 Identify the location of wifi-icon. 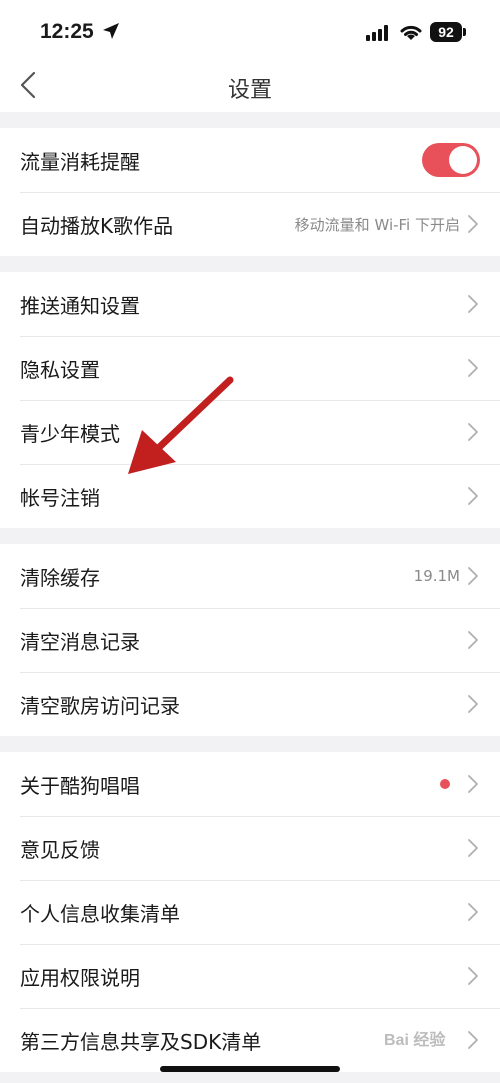
(411, 32).